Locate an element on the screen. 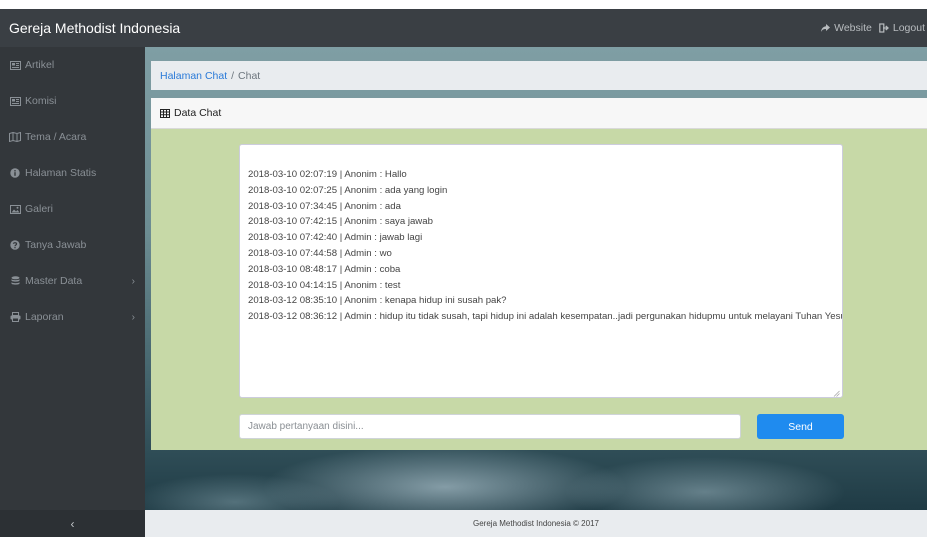 Image resolution: width=927 pixels, height=537 pixels. sidebar-item-galeri: Galeri is located at coordinates (72, 209).